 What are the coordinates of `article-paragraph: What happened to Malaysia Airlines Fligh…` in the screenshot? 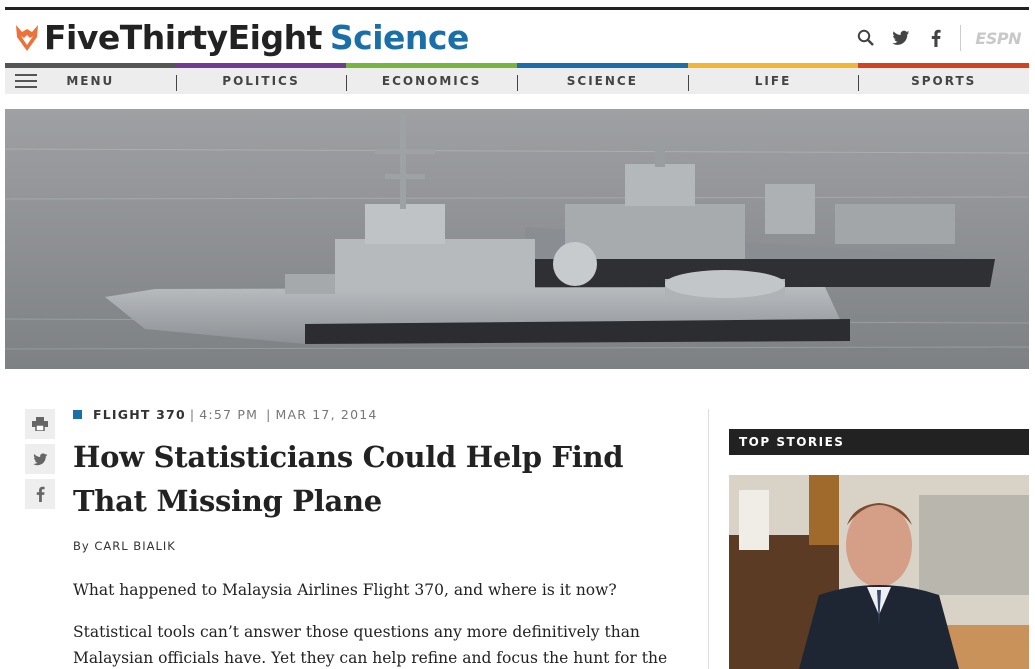 It's located at (345, 590).